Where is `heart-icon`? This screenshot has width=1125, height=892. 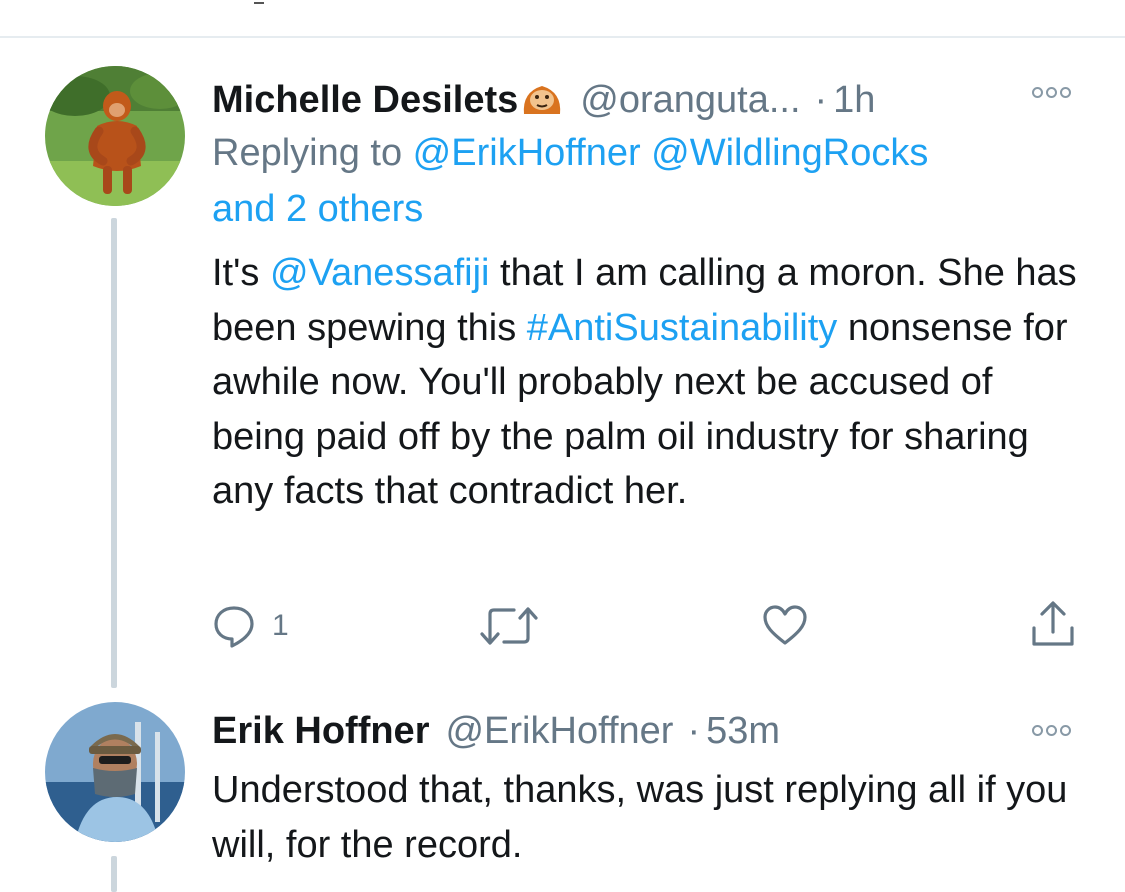
heart-icon is located at coordinates (785, 625).